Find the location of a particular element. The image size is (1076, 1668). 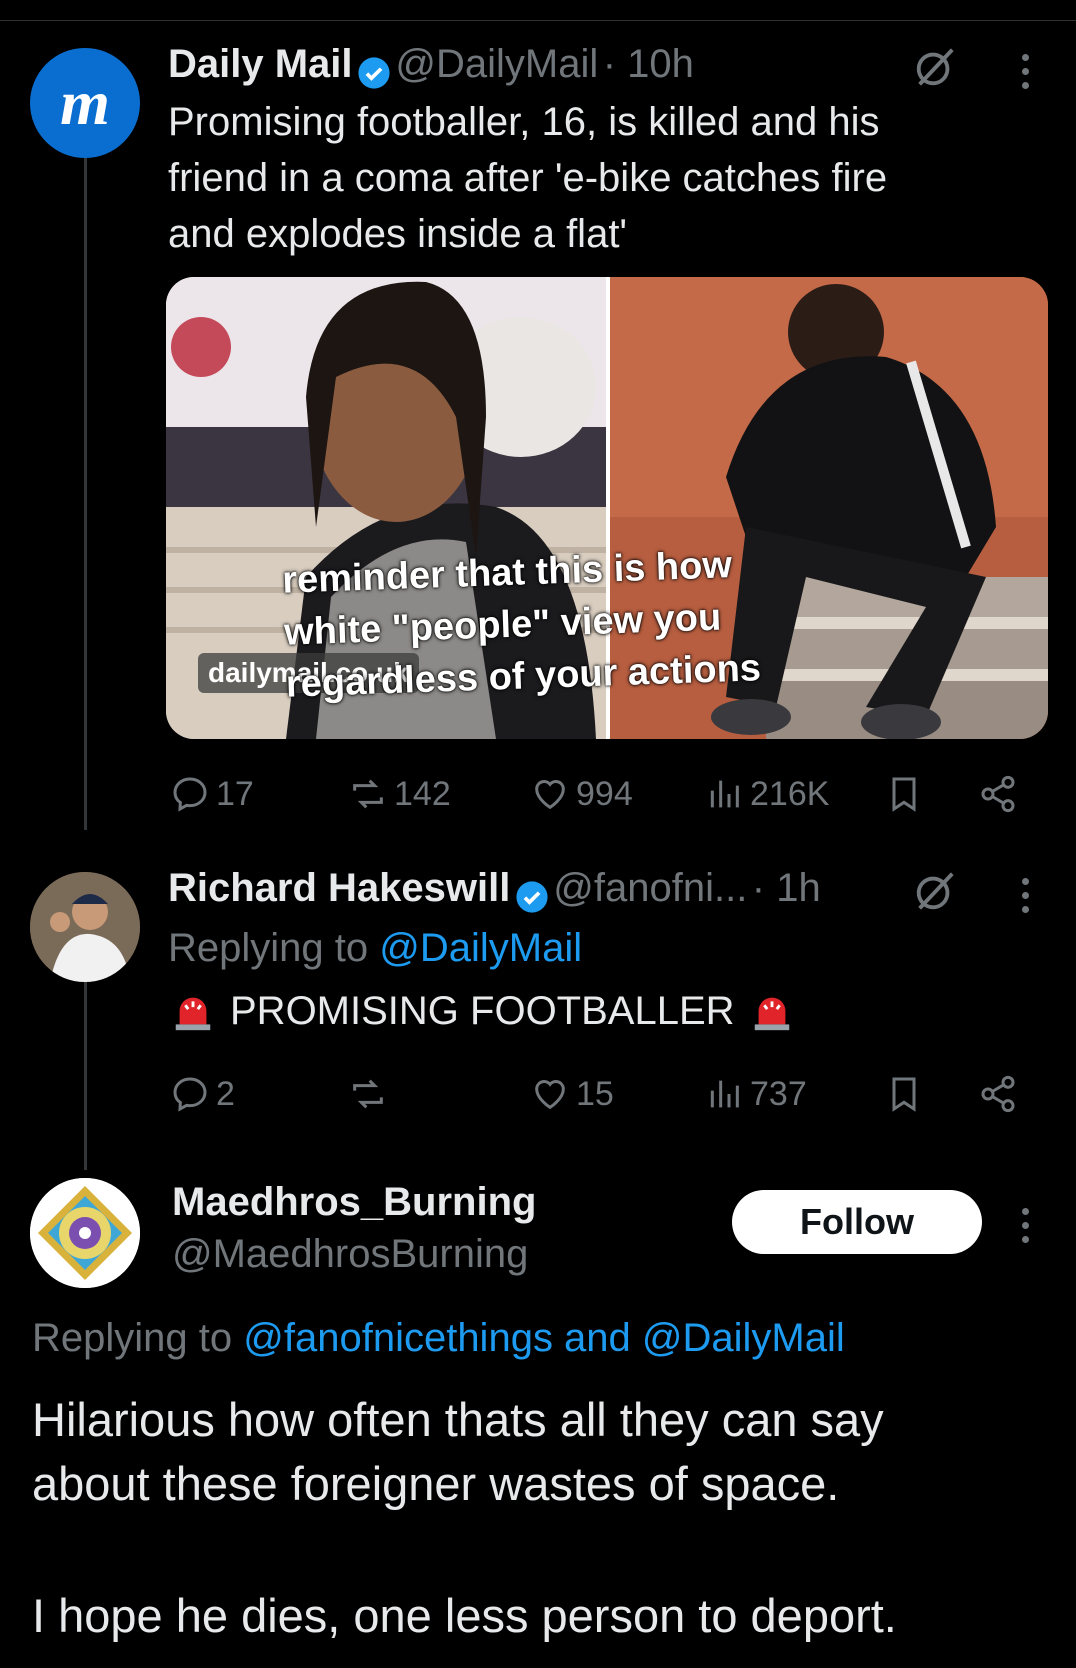

daily-mail-avatar: m is located at coordinates (85, 103).